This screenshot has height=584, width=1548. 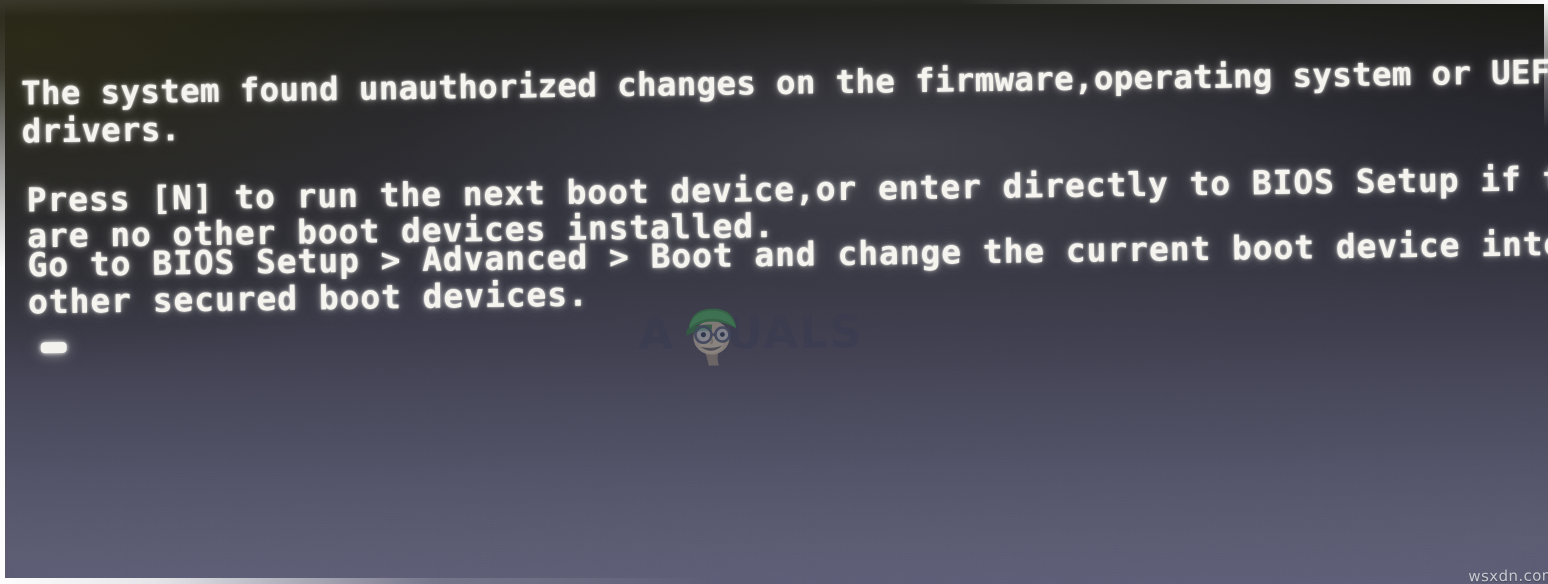 What do you see at coordinates (711, 337) in the screenshot?
I see `appuals-mascot-icon` at bounding box center [711, 337].